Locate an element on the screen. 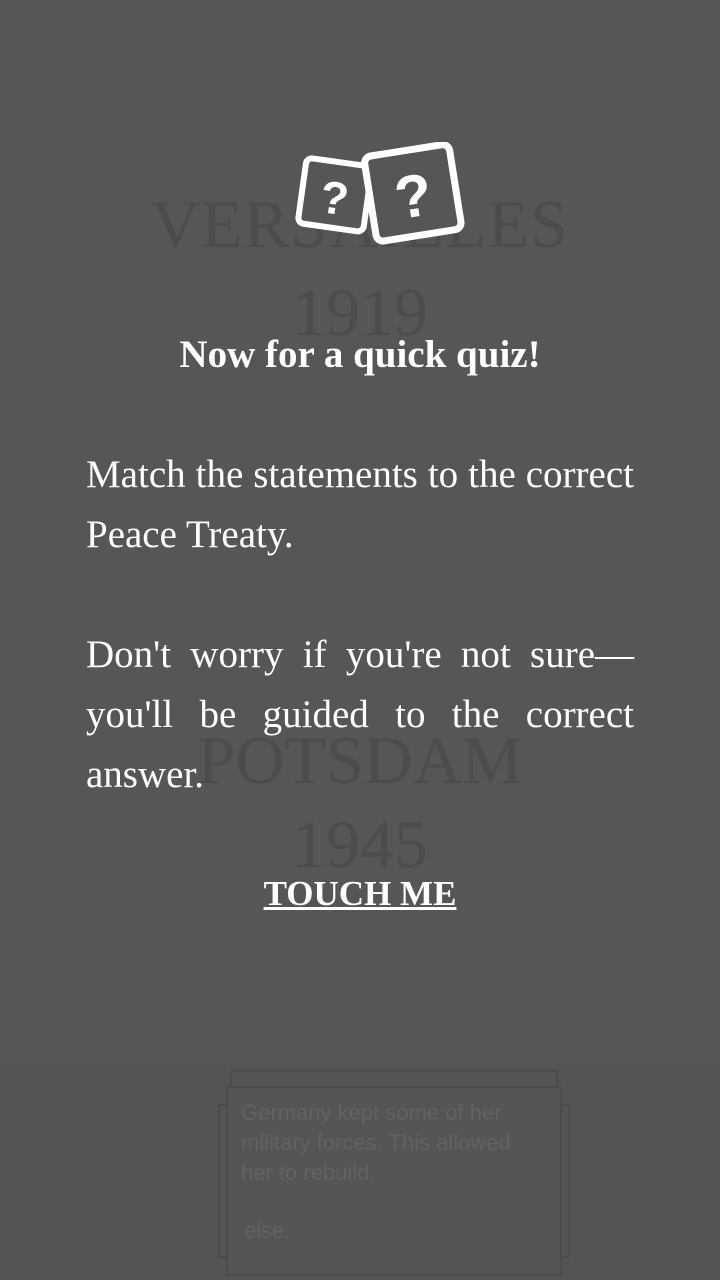  statement-card-text-trailing: else. is located at coordinates (267, 1230).